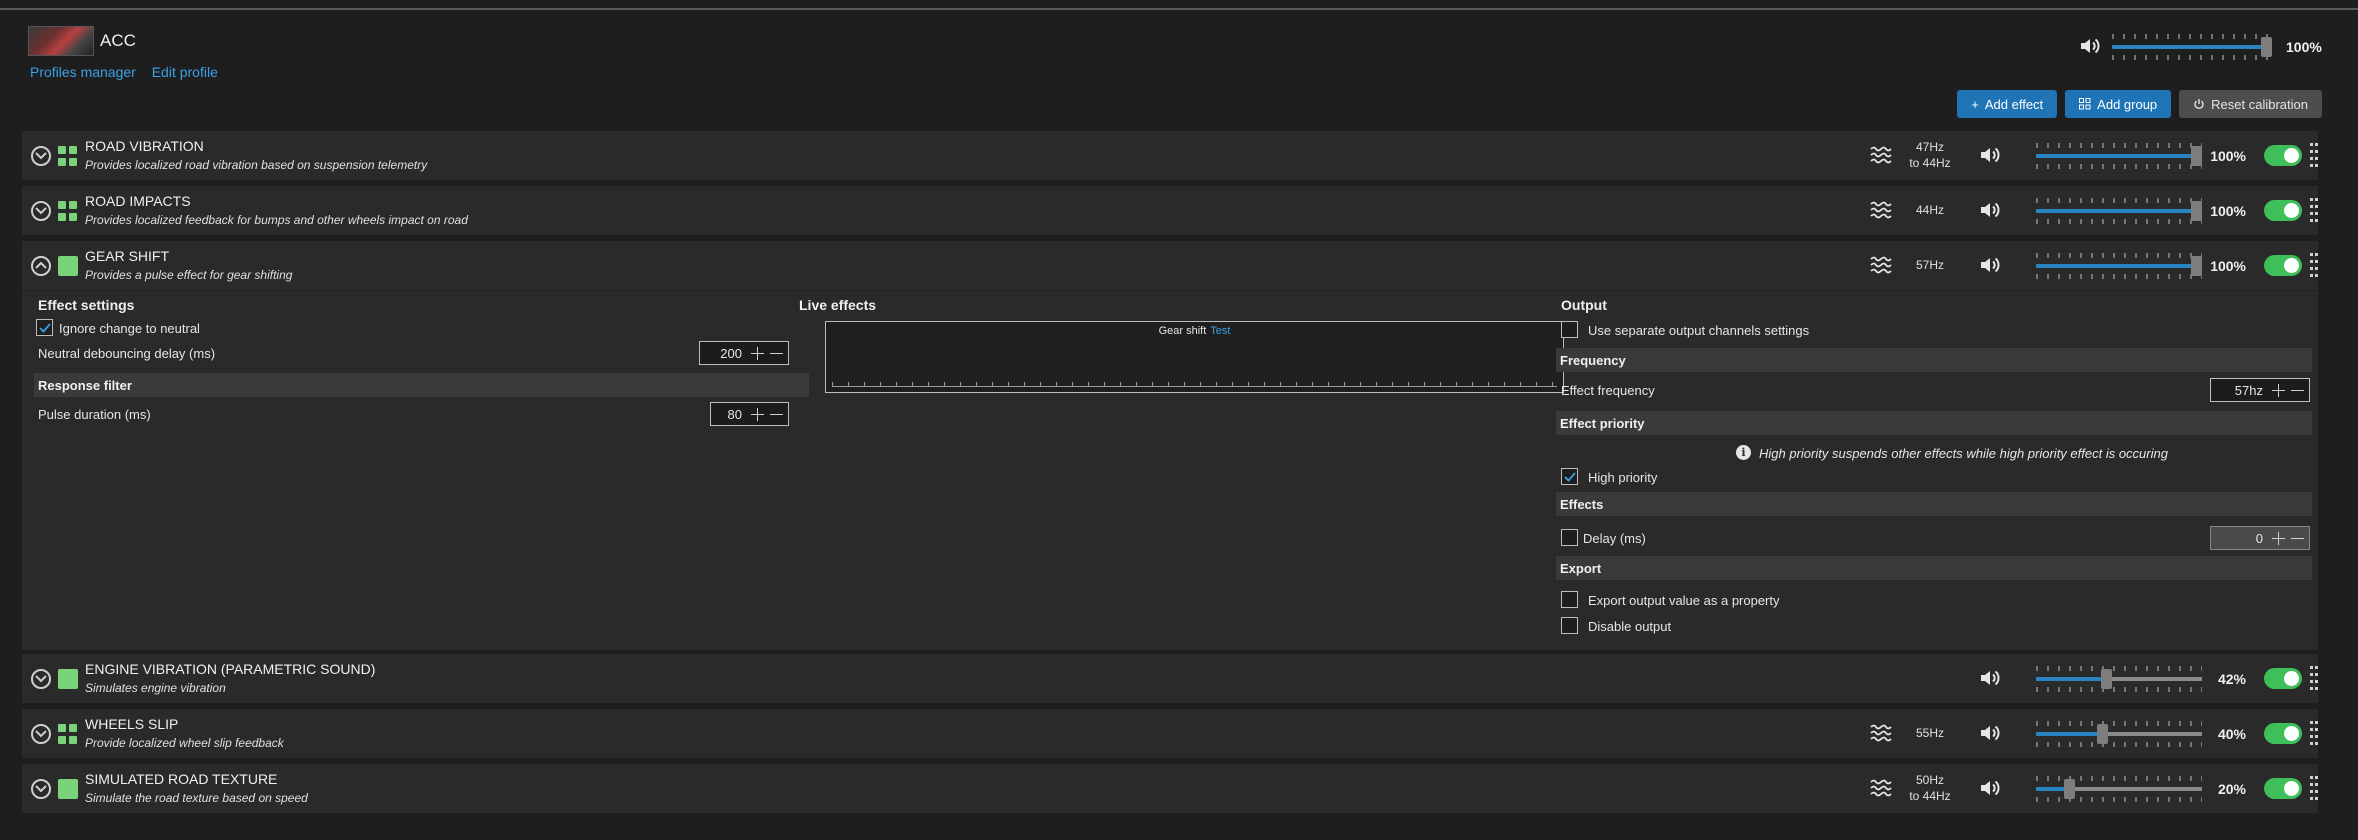 This screenshot has height=840, width=2358. I want to click on plus-icon: +, so click(1975, 104).